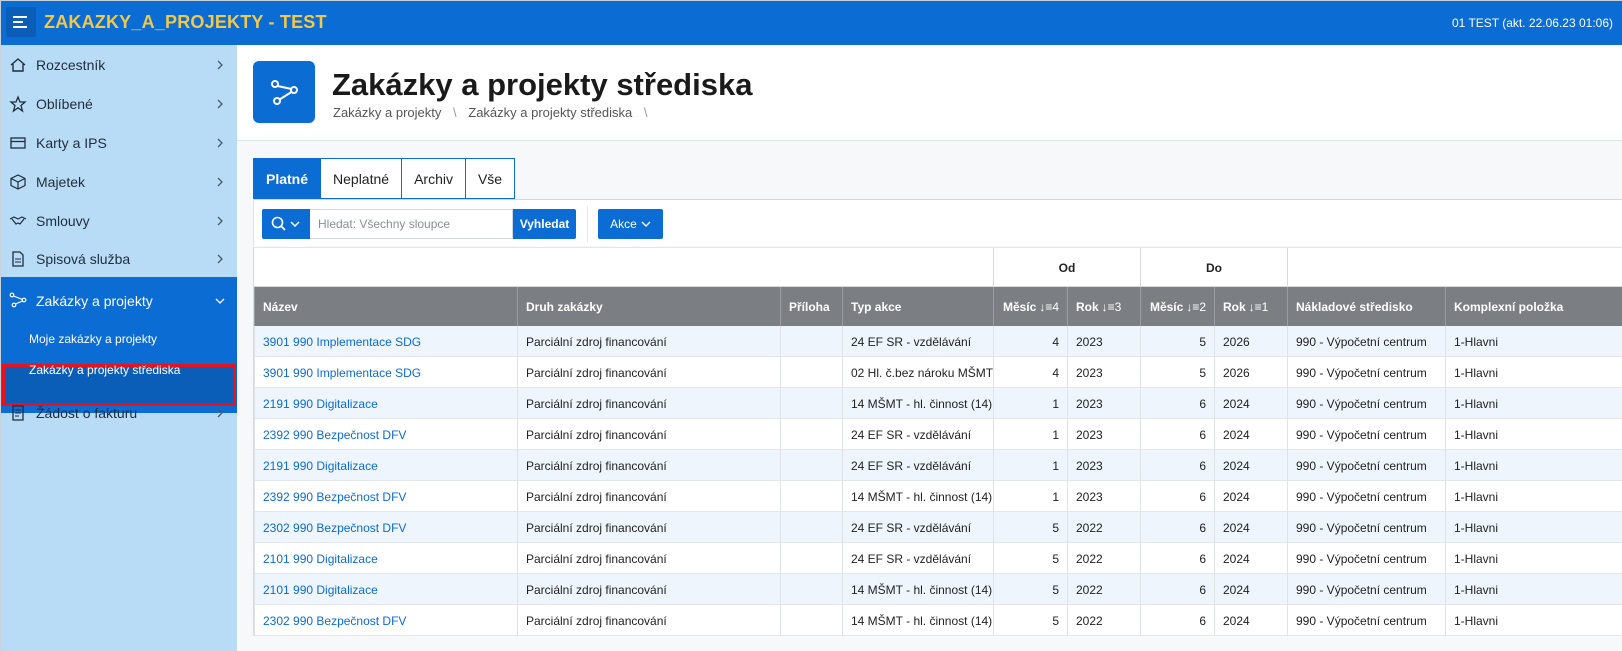 The image size is (1622, 651). Describe the element at coordinates (93, 339) in the screenshot. I see `sidebar-subitem-moje-zakazky: Moje zakázky a projekty` at that location.